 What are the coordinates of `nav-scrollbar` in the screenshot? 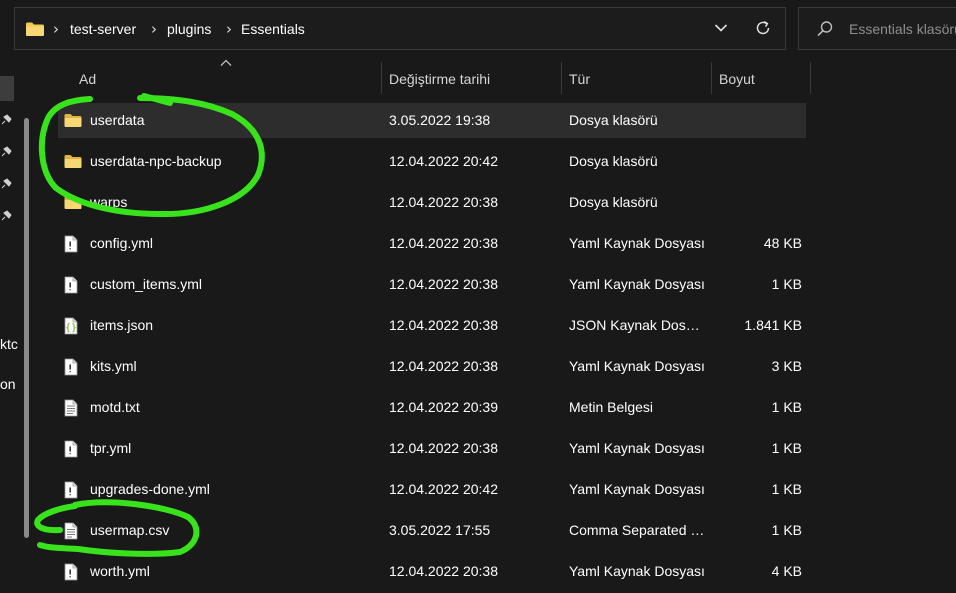 It's located at (26, 328).